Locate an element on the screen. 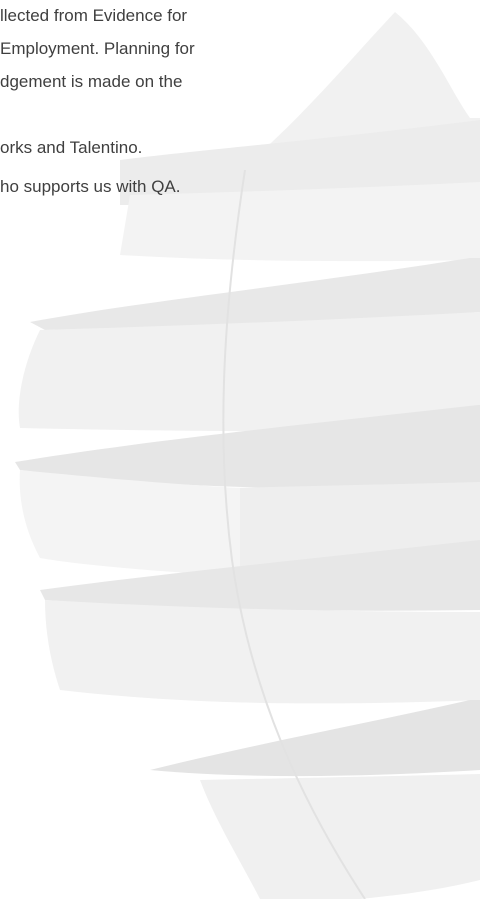 This screenshot has width=480, height=899. acknowledgement-line: orks and Talentino. is located at coordinates (71, 147).